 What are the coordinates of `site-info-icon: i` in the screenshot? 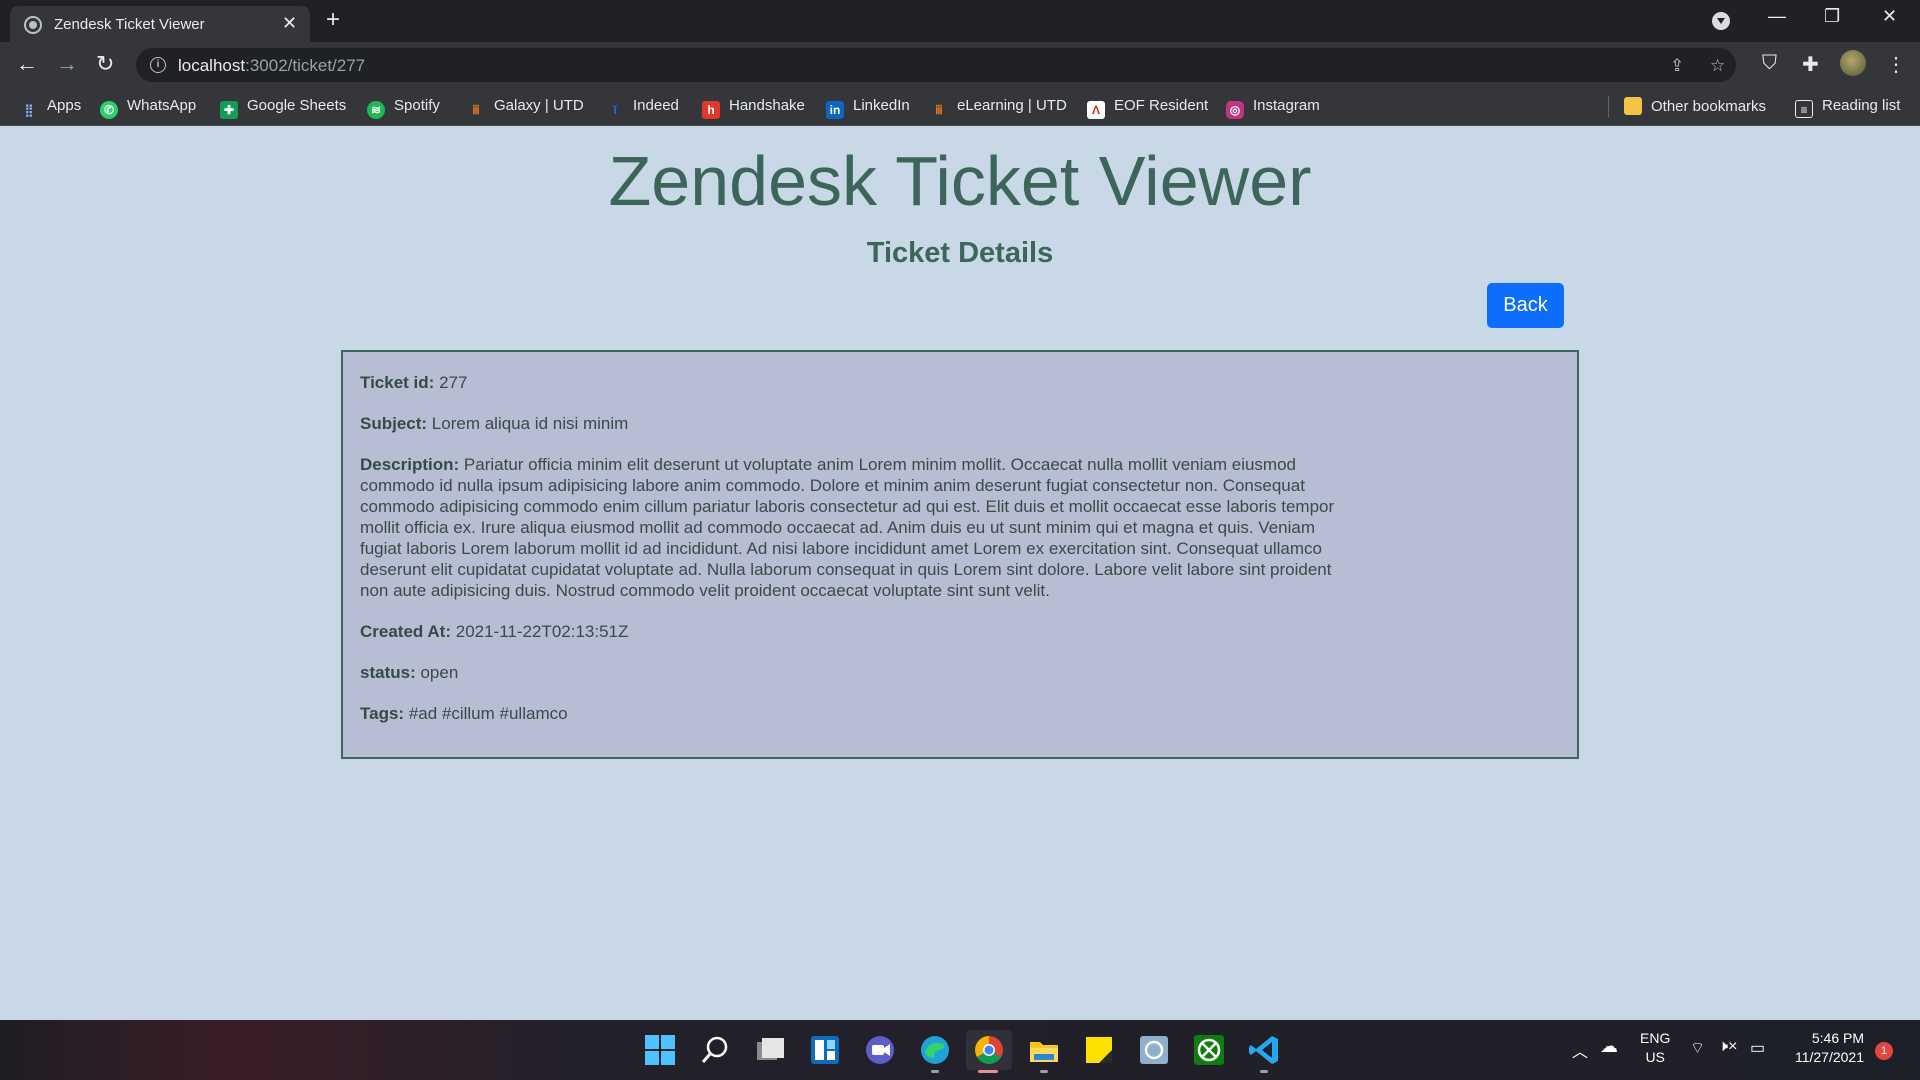 It's located at (158, 65).